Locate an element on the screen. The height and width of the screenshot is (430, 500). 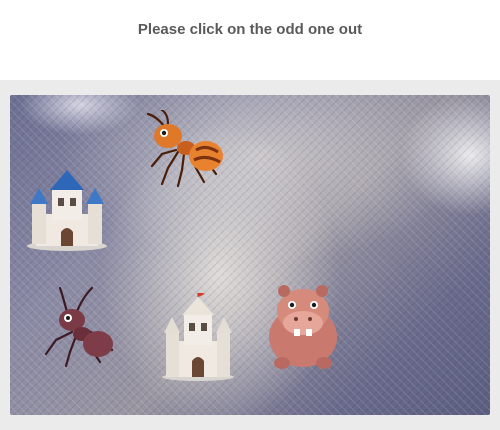
hippo-icon is located at coordinates (303, 327).